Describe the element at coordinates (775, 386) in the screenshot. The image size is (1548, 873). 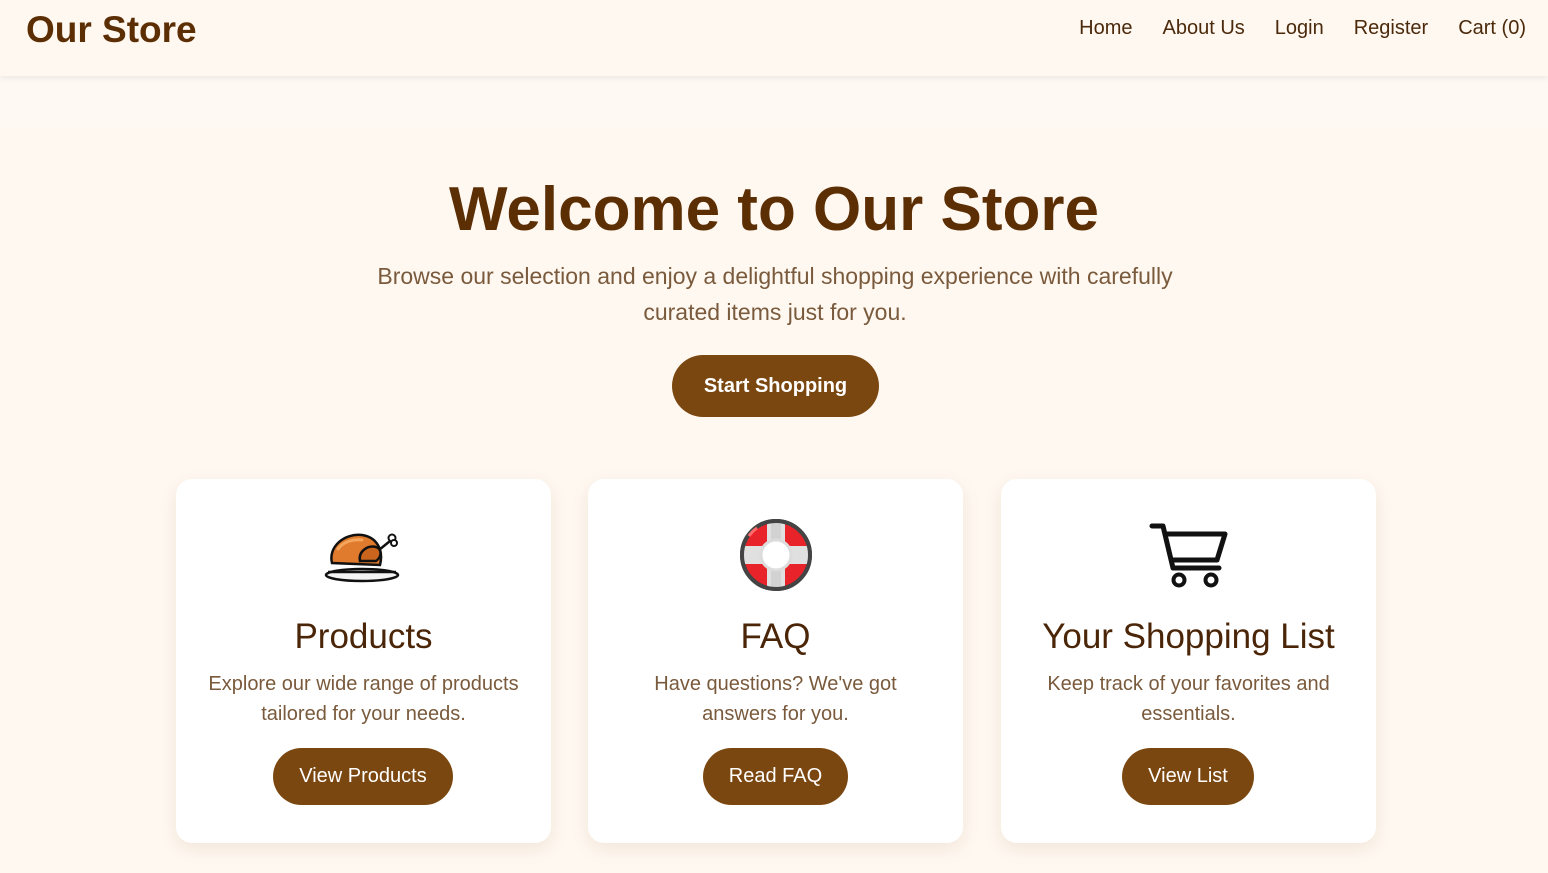
I see `start-shopping-button: Start Shopping` at that location.